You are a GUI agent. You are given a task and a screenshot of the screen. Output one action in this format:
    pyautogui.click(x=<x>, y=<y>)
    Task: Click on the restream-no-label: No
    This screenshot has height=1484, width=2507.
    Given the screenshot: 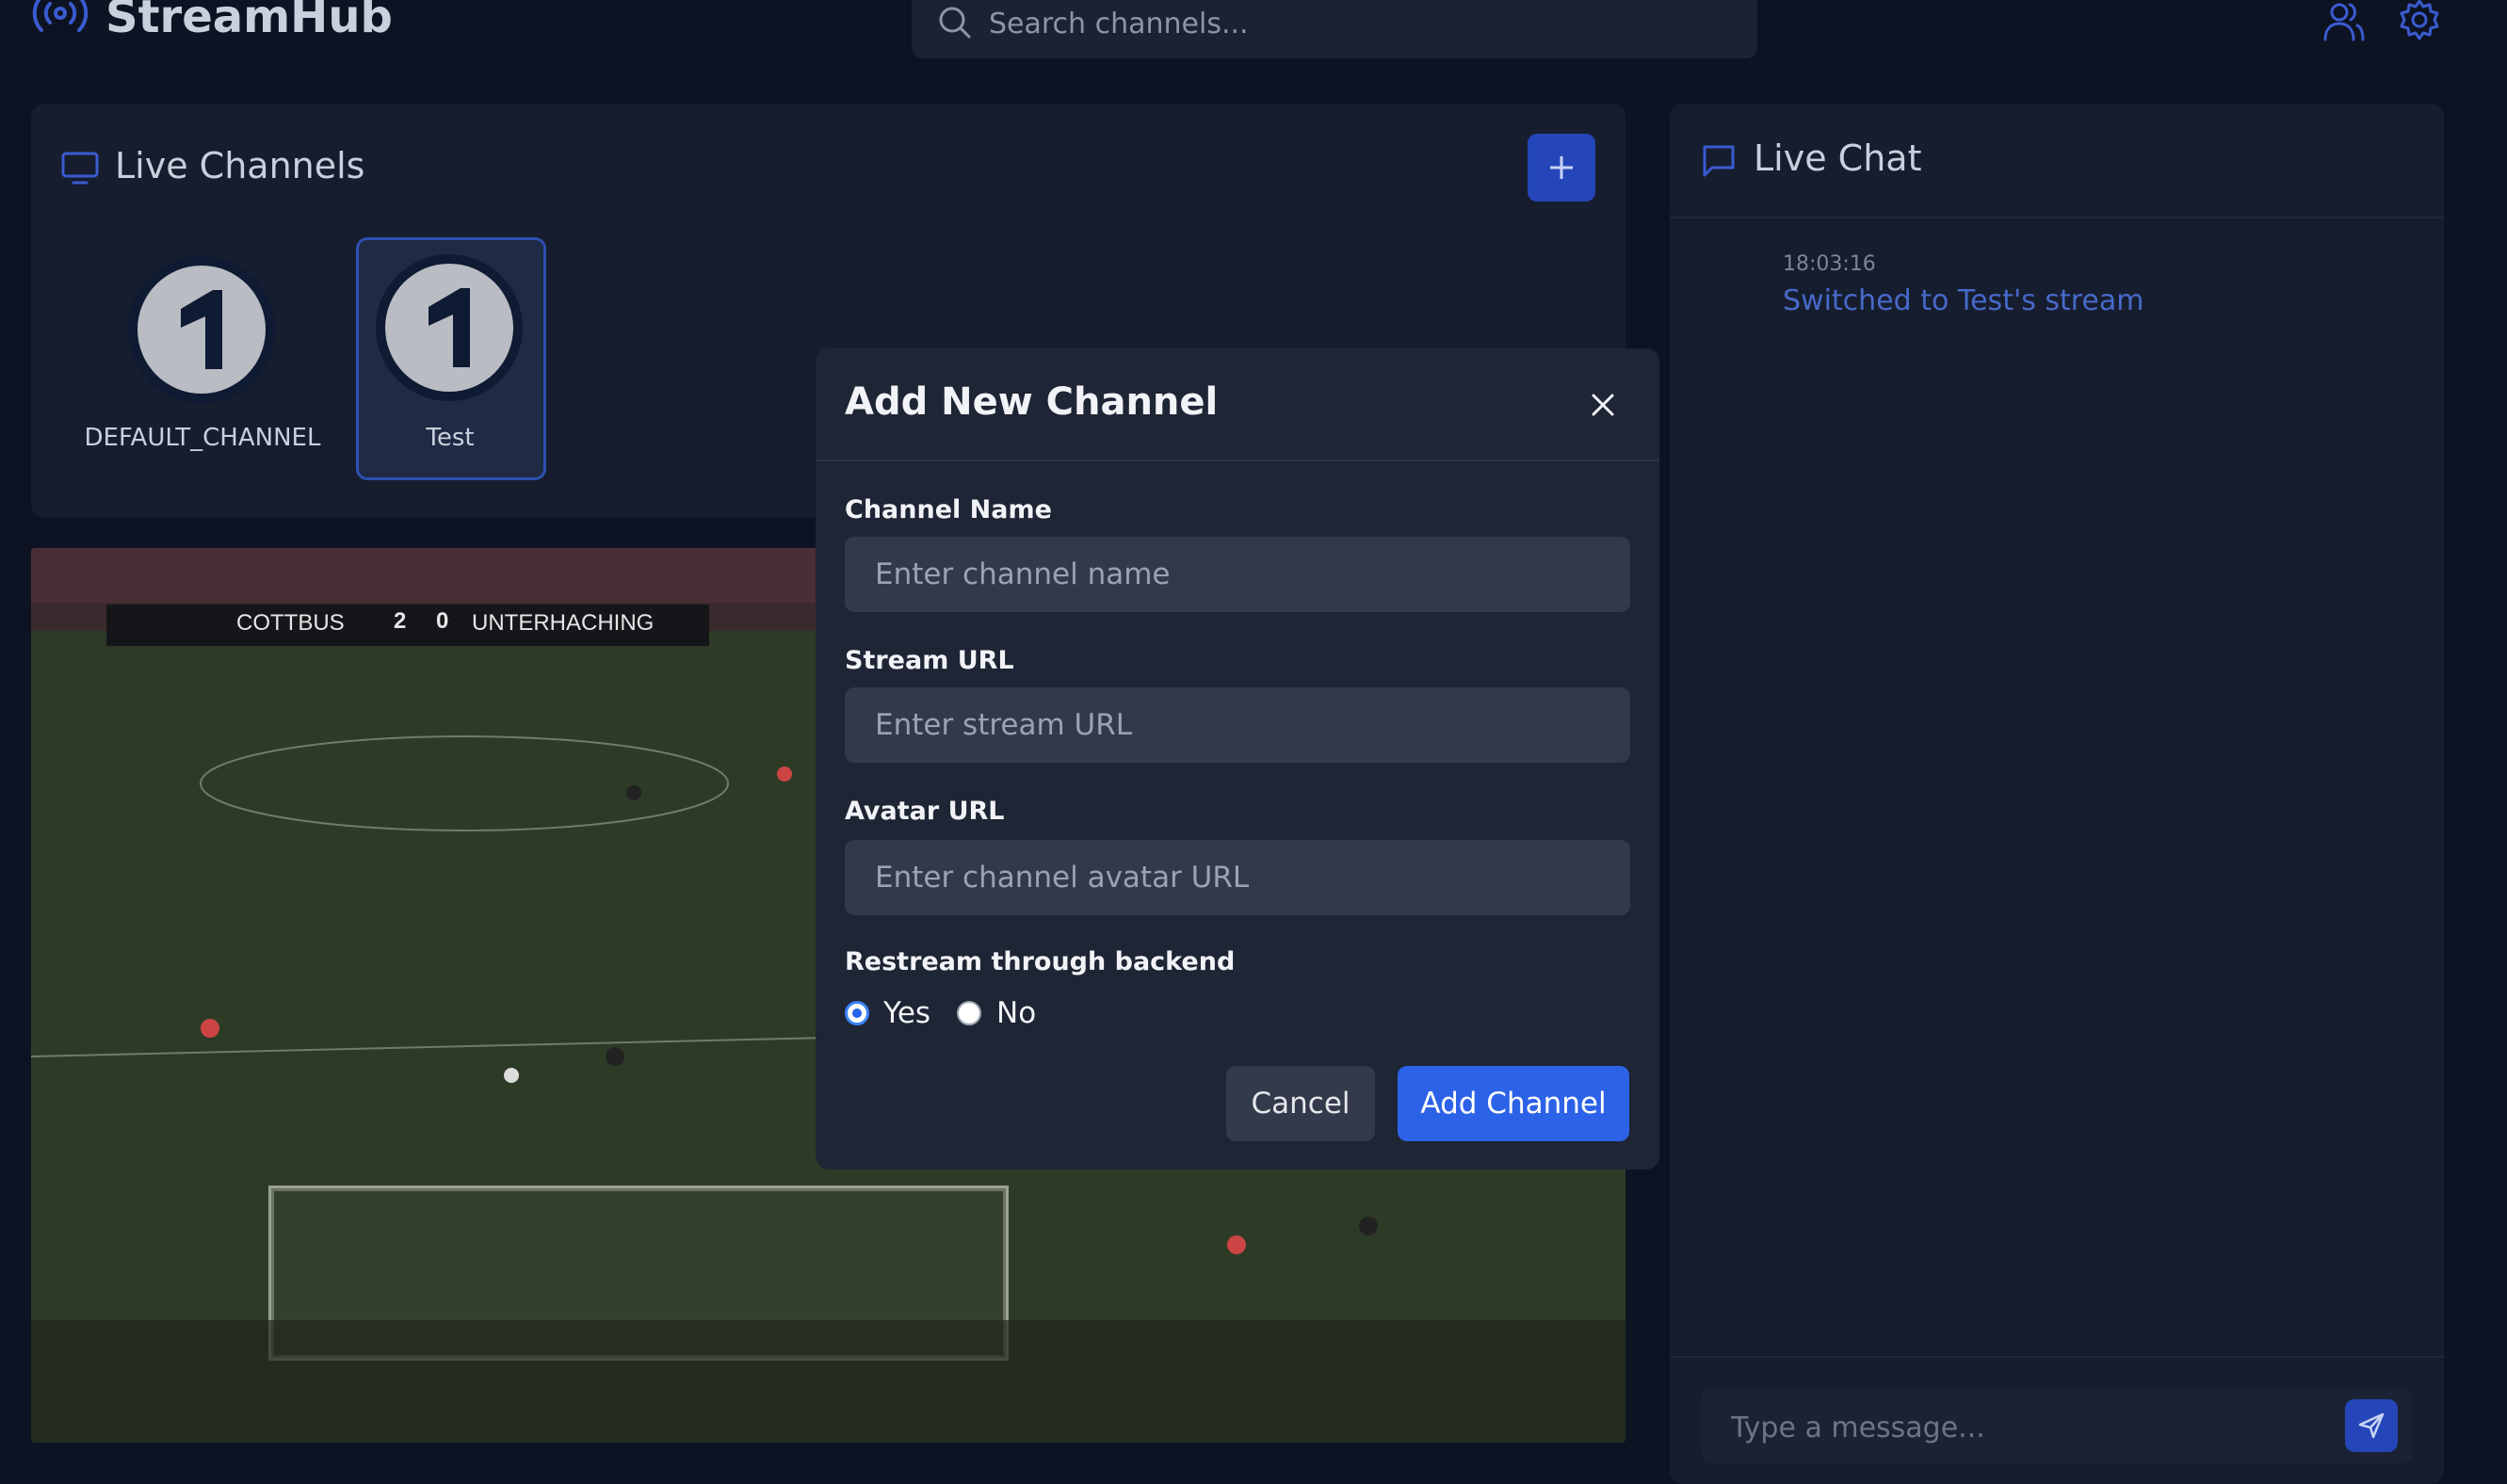 What is the action you would take?
    pyautogui.click(x=1016, y=1013)
    